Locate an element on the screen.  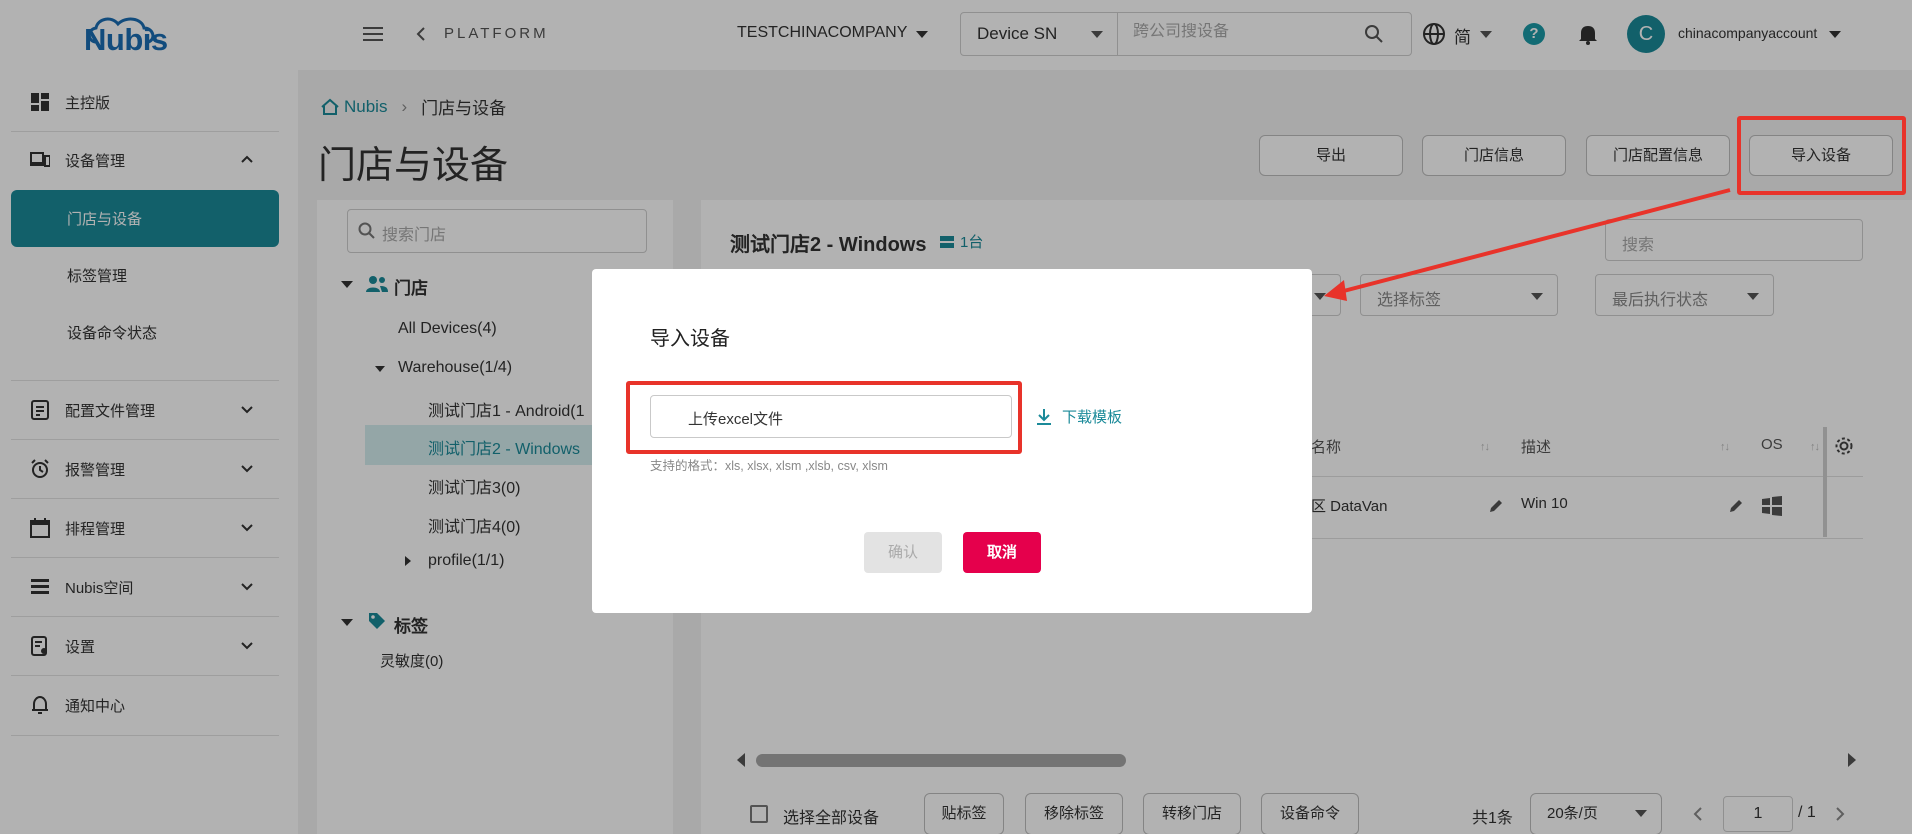
download-icon is located at coordinates (1044, 416).